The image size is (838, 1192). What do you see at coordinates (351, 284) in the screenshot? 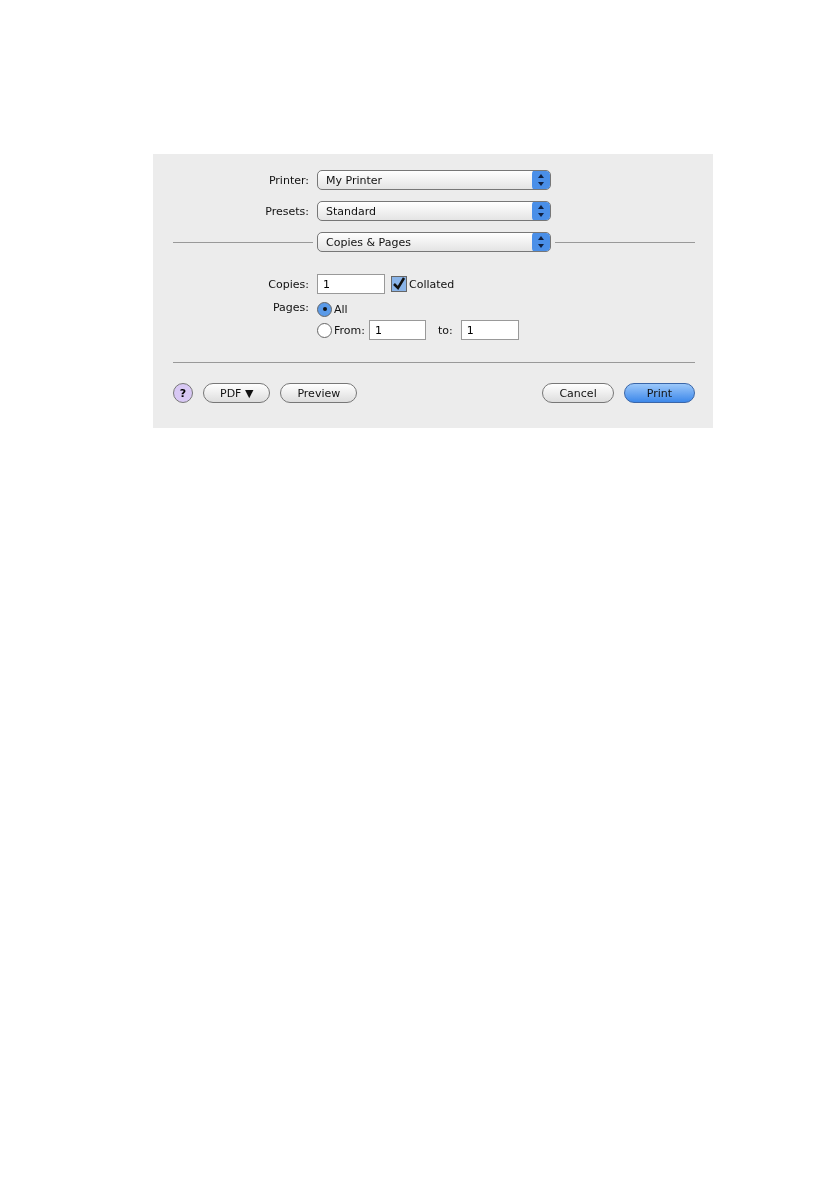
I see `copies-field: 1` at bounding box center [351, 284].